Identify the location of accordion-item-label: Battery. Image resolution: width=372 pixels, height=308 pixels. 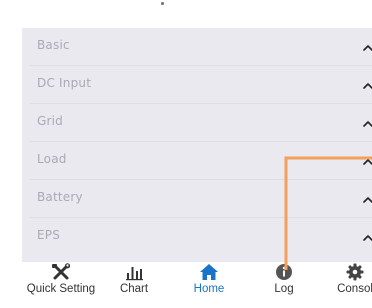
(60, 197).